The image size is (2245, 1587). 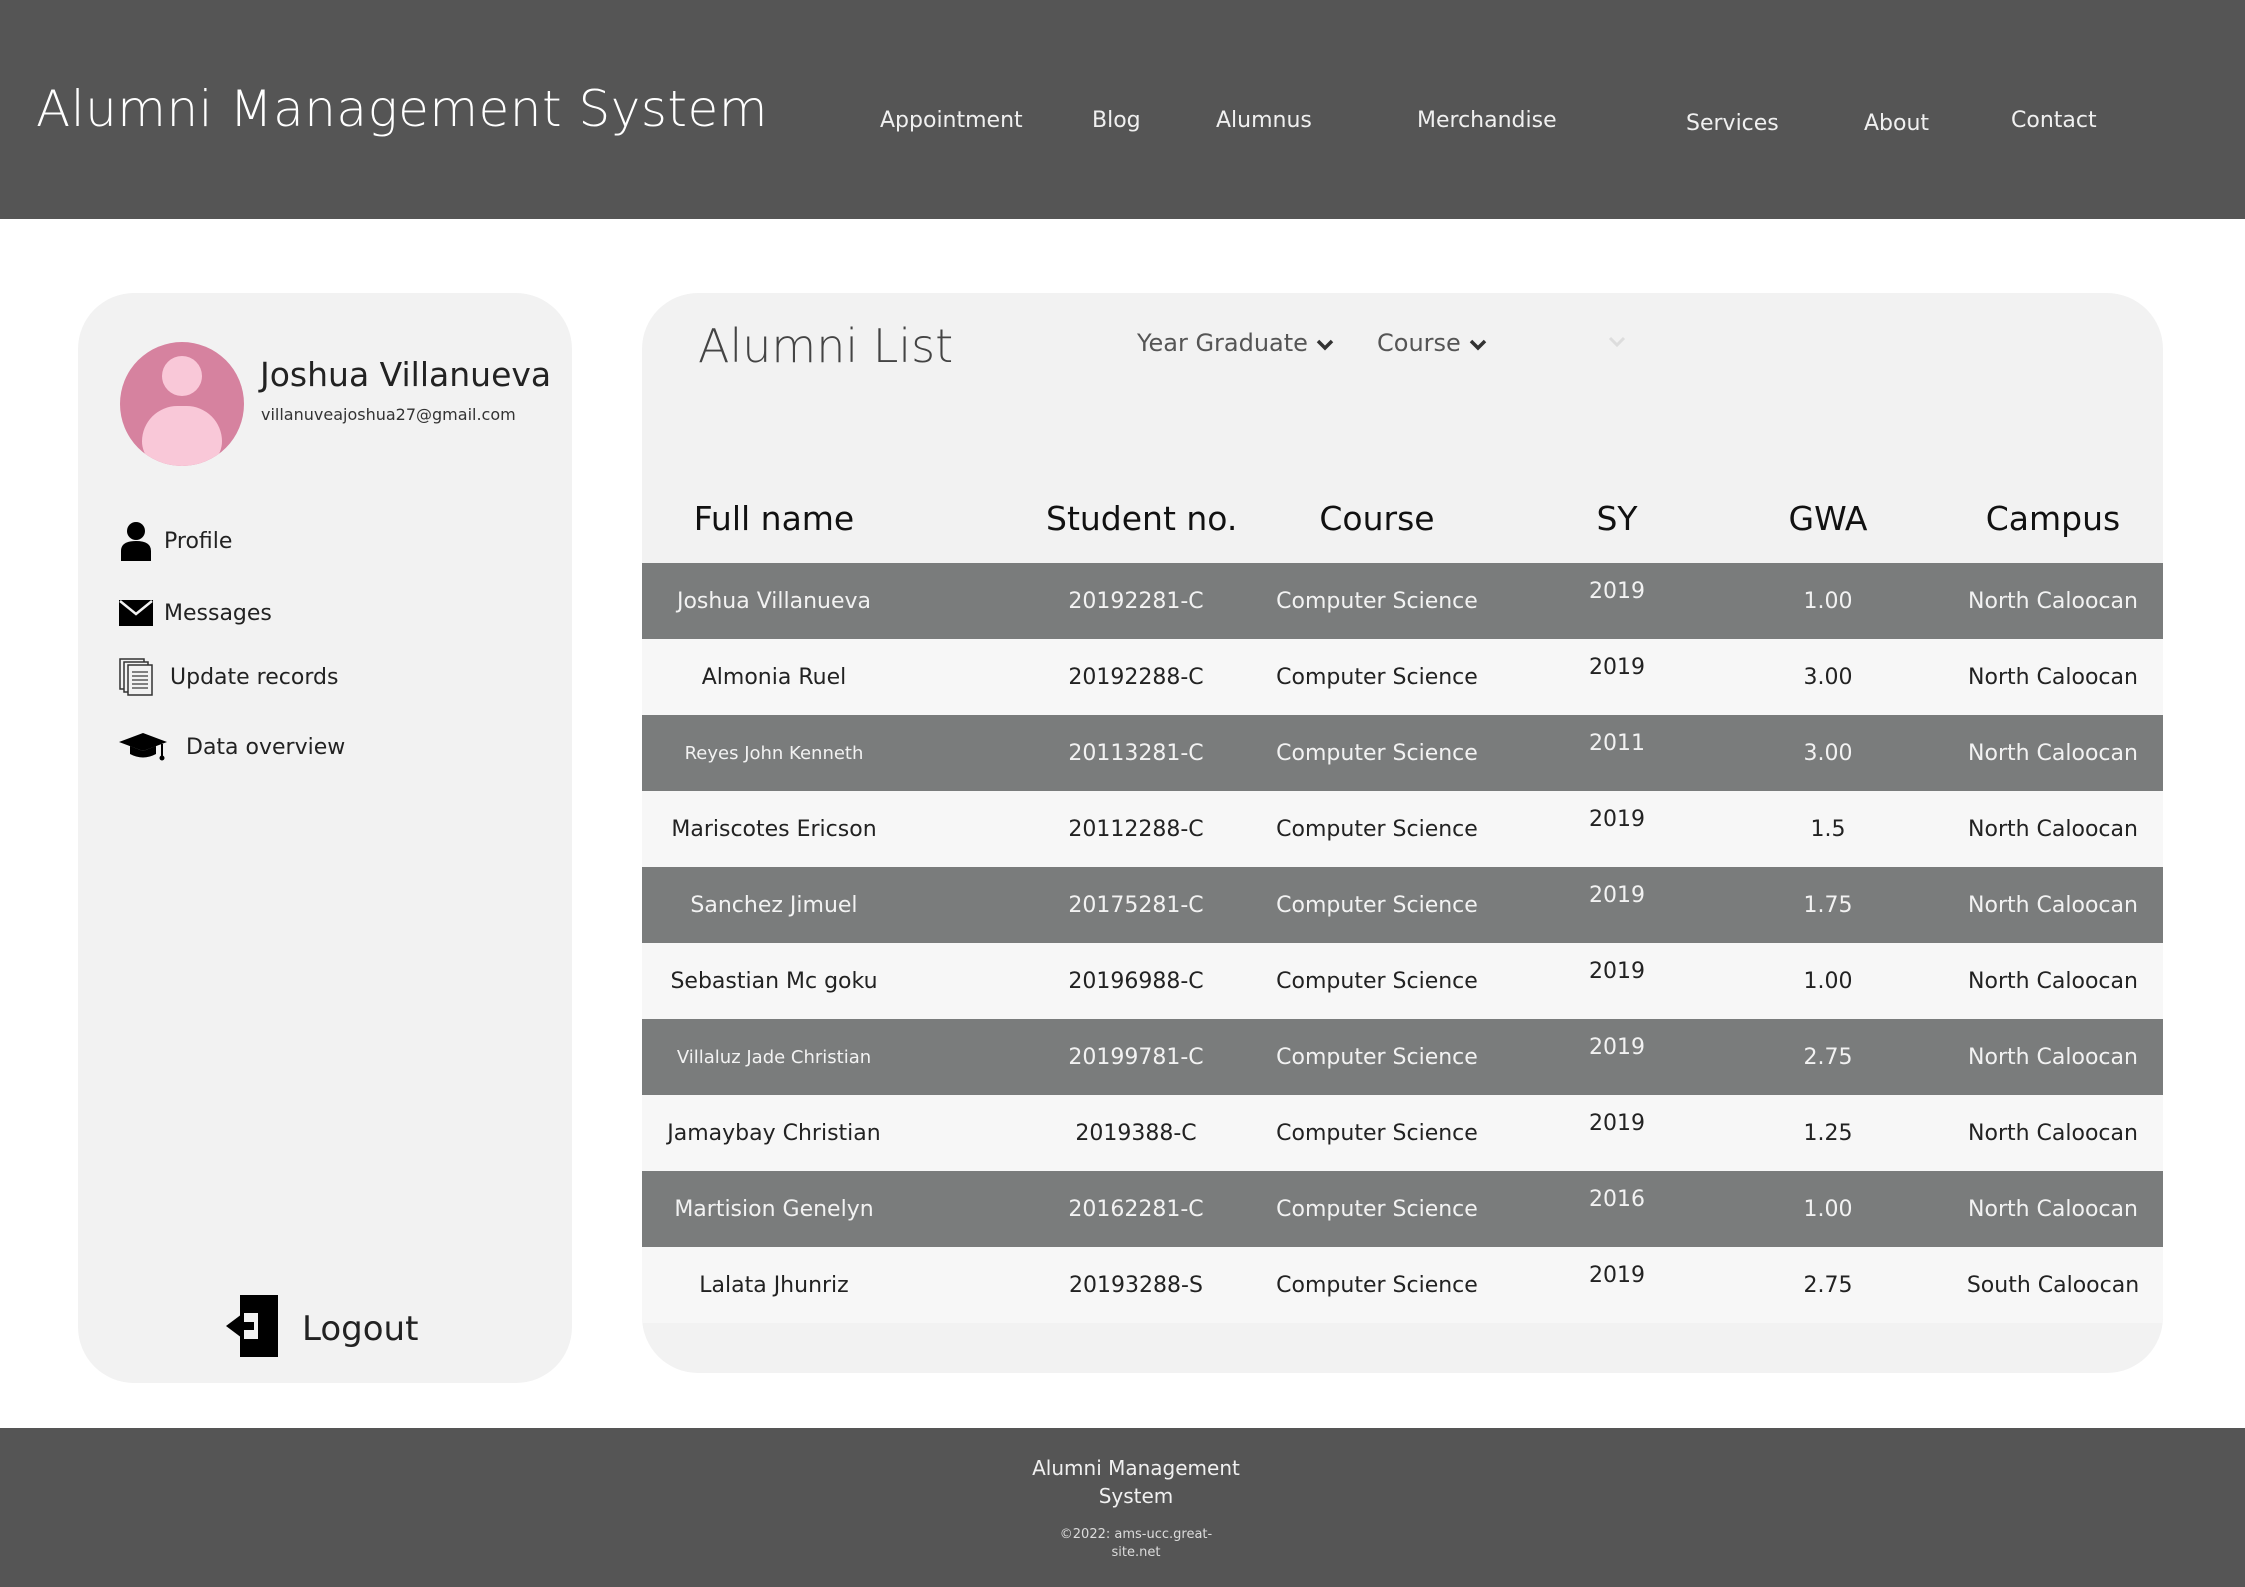 I want to click on filter-label: Year Graduate, so click(x=1222, y=343).